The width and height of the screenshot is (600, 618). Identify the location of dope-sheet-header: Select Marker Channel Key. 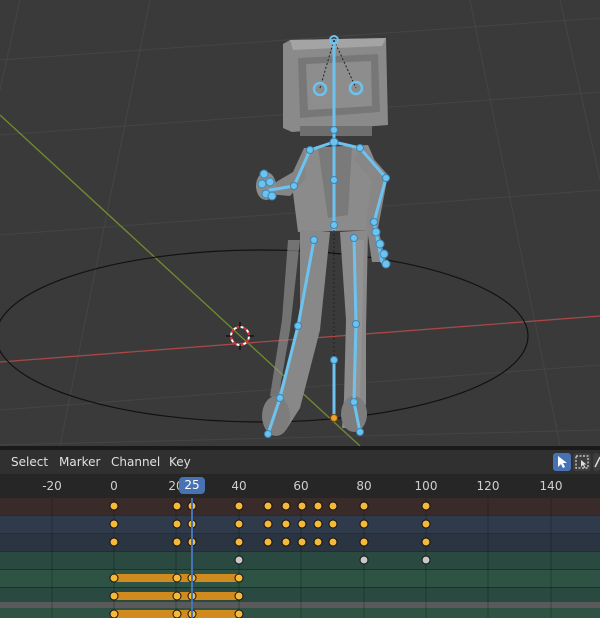
(300, 462).